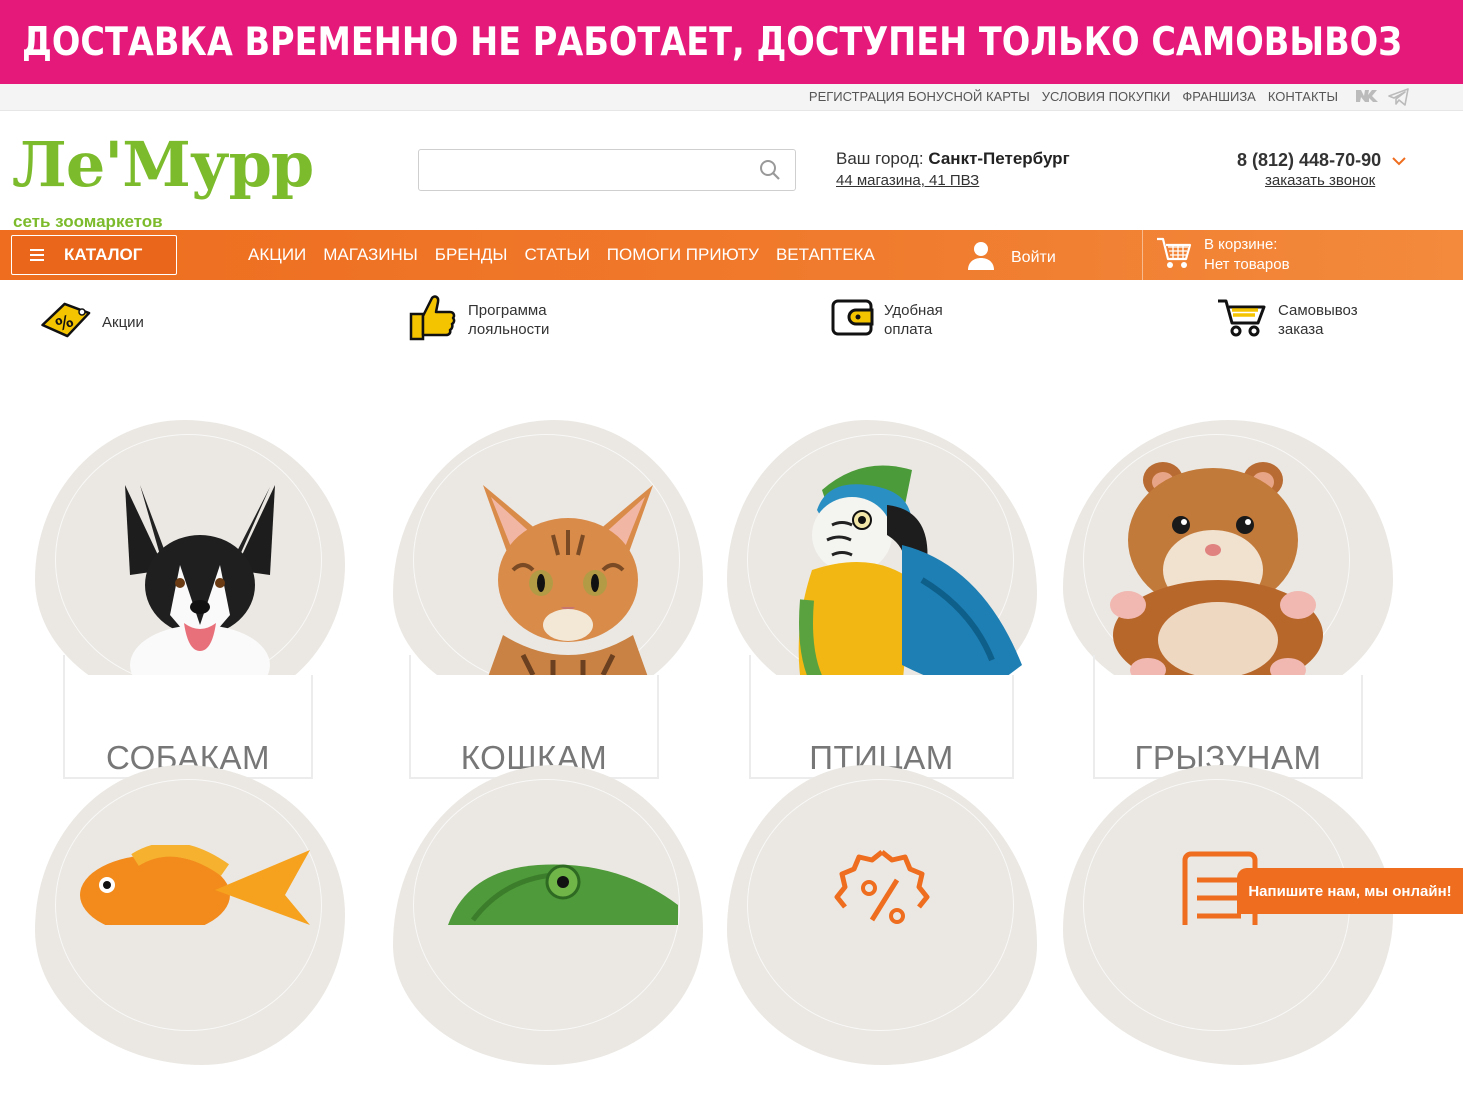  I want to click on percent-badge-icon, so click(882, 887).